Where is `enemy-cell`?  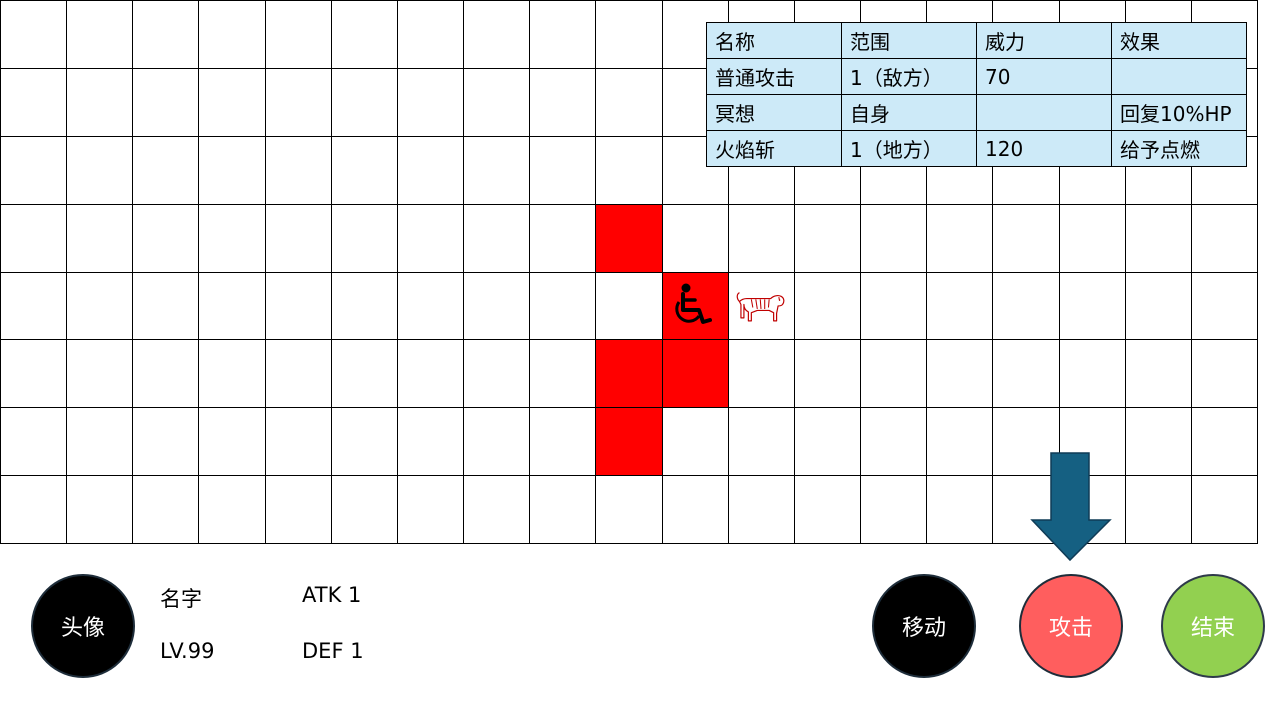
enemy-cell is located at coordinates (761, 306).